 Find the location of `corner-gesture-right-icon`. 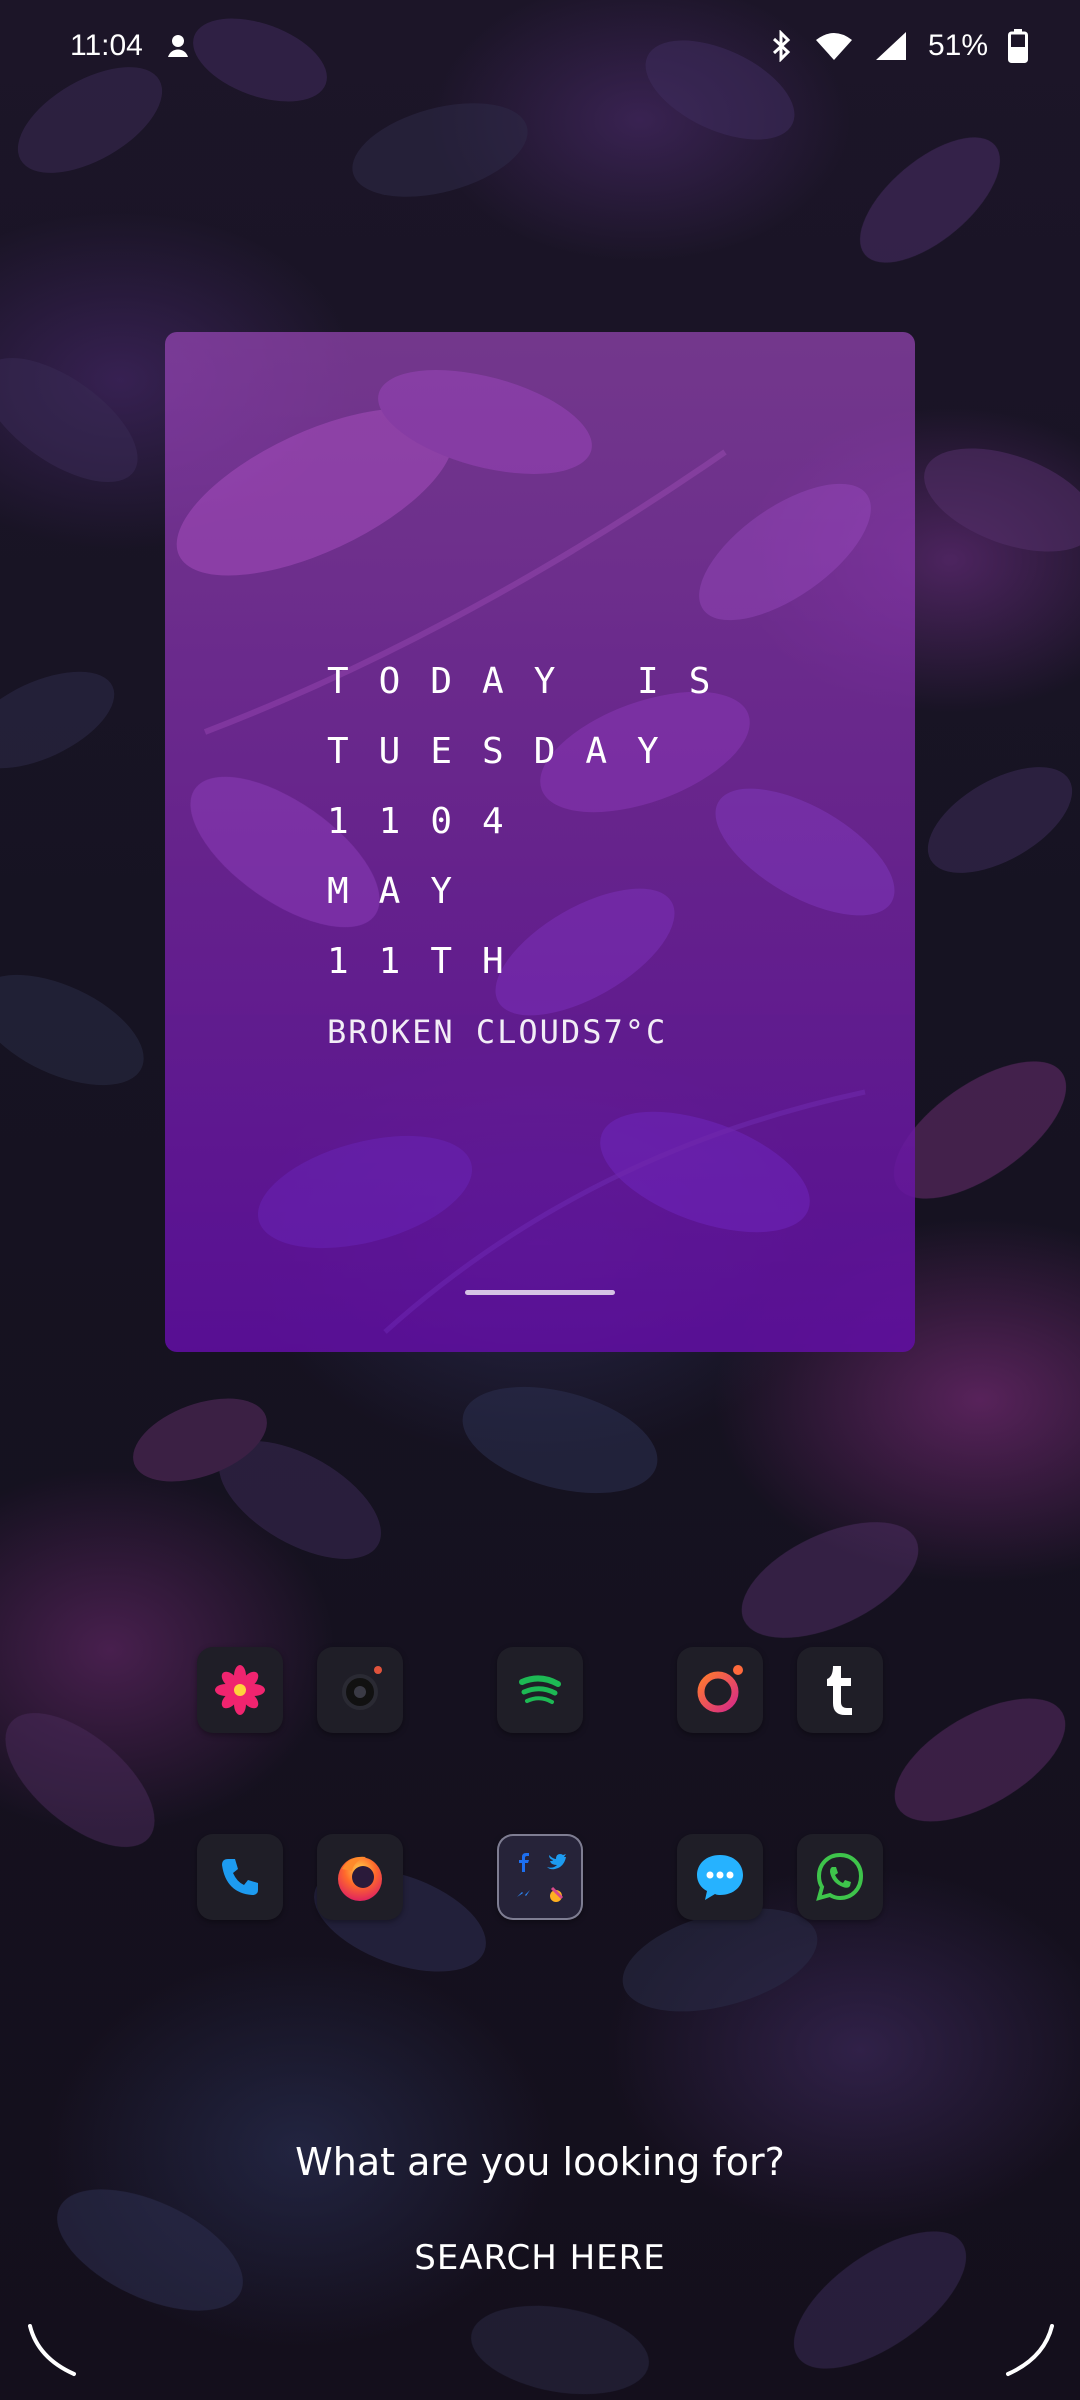

corner-gesture-right-icon is located at coordinates (1024, 2348).